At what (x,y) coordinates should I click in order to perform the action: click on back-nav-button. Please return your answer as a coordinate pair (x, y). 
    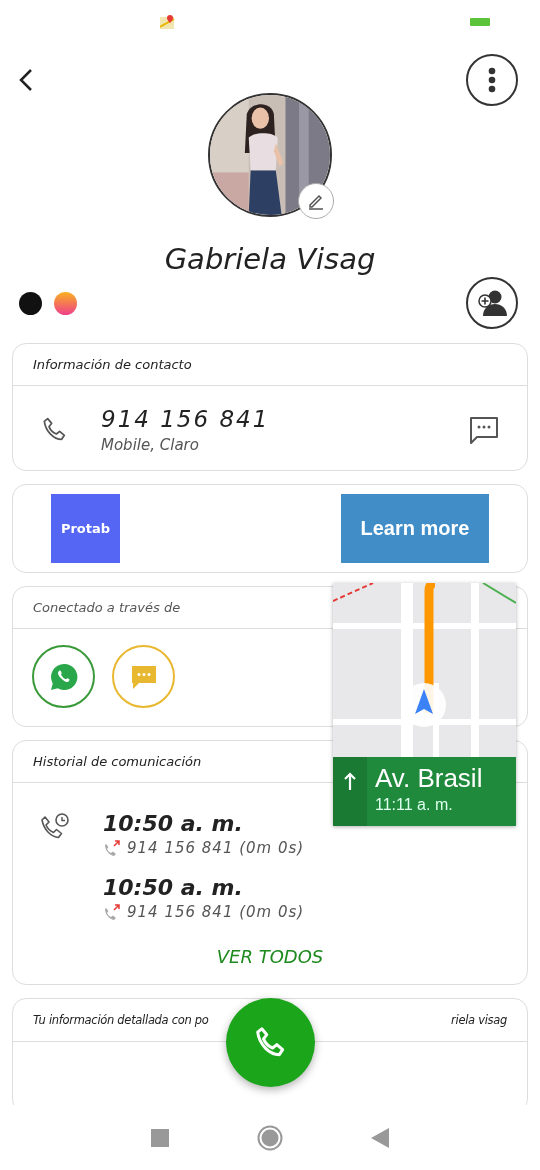
    Looking at the image, I should click on (380, 1137).